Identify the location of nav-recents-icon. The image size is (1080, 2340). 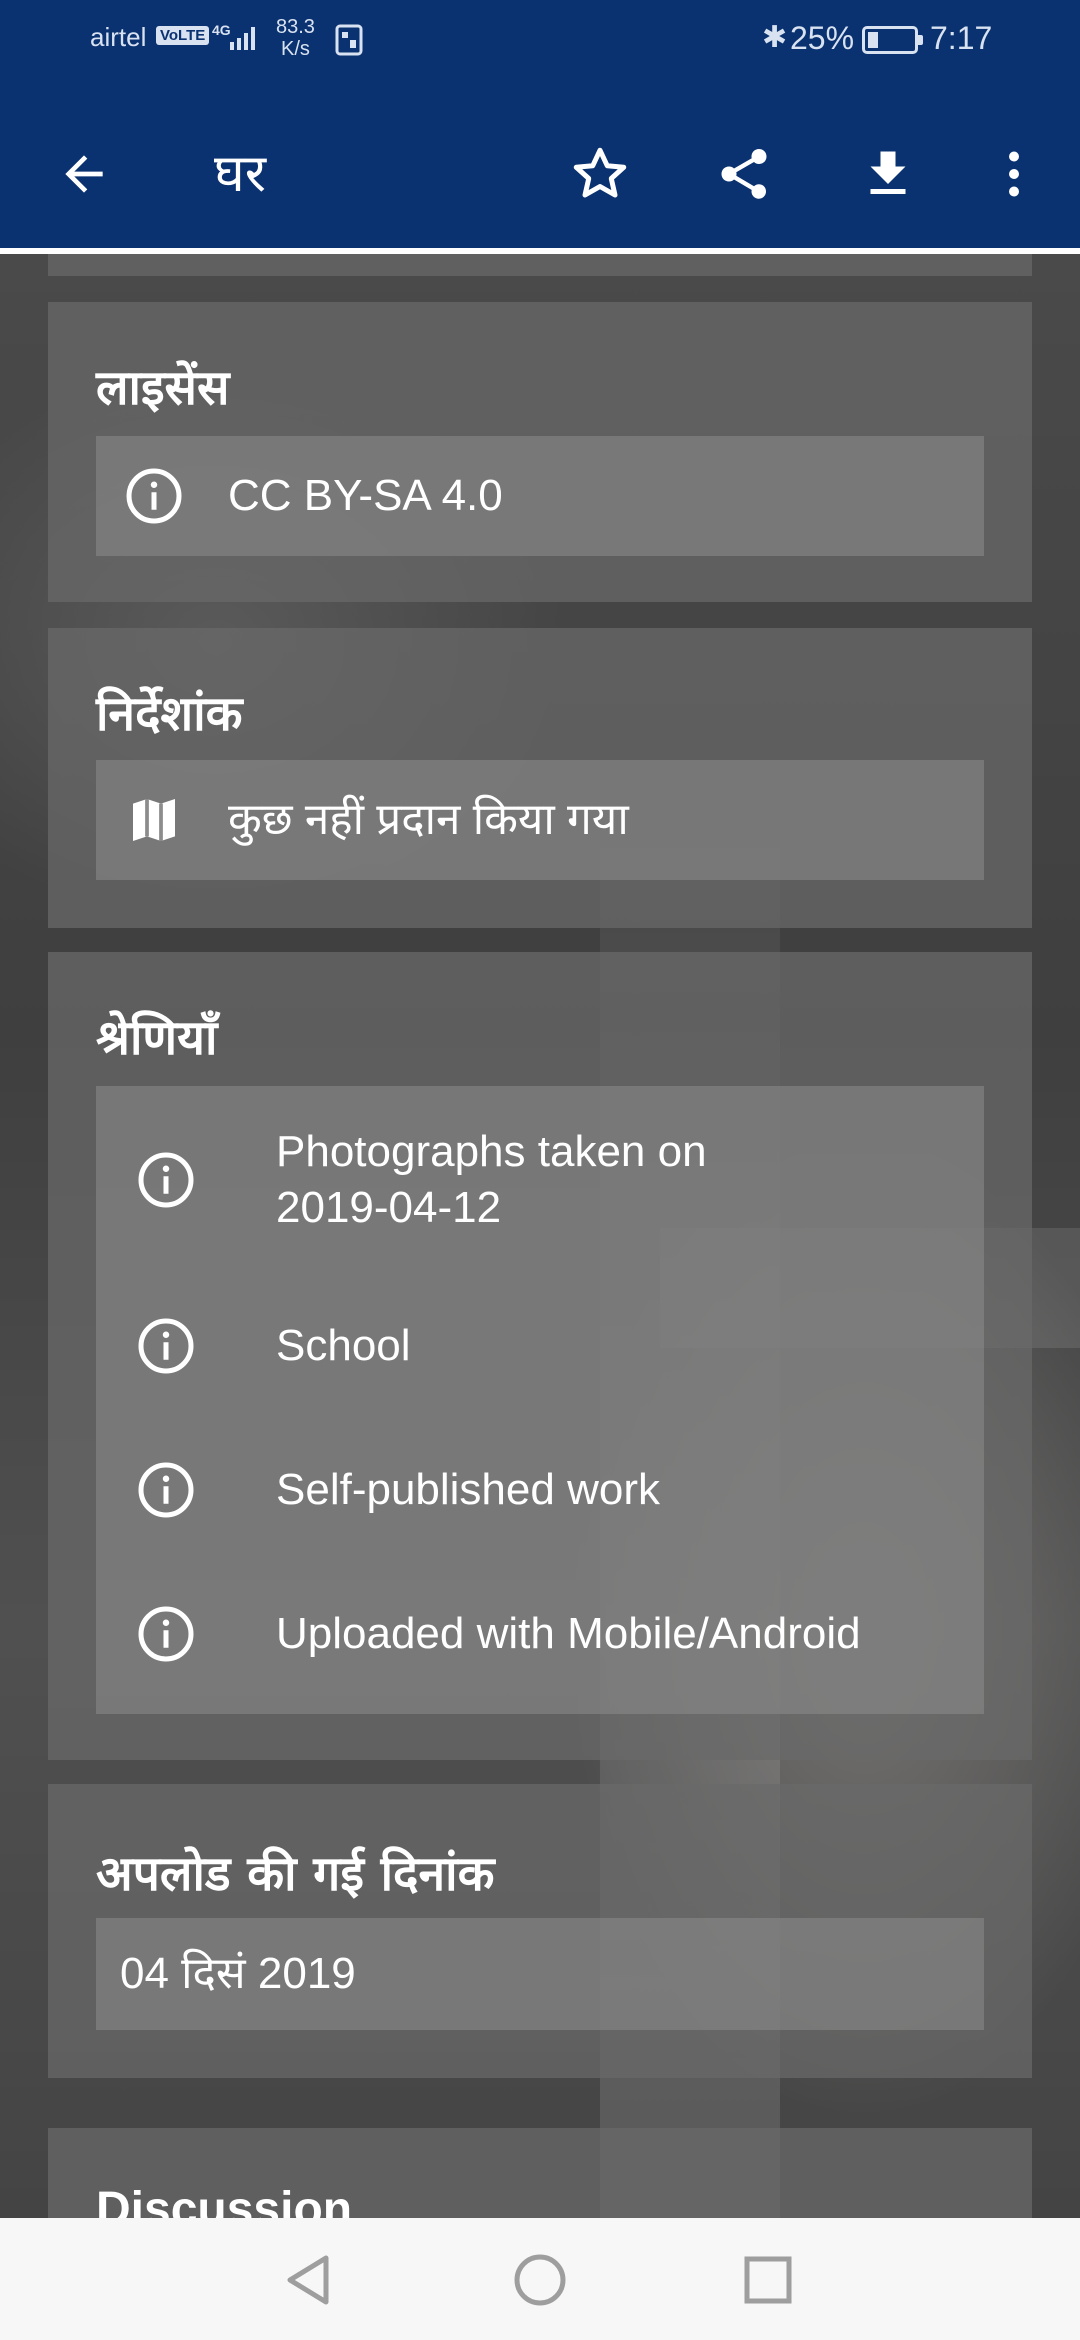
(768, 2280).